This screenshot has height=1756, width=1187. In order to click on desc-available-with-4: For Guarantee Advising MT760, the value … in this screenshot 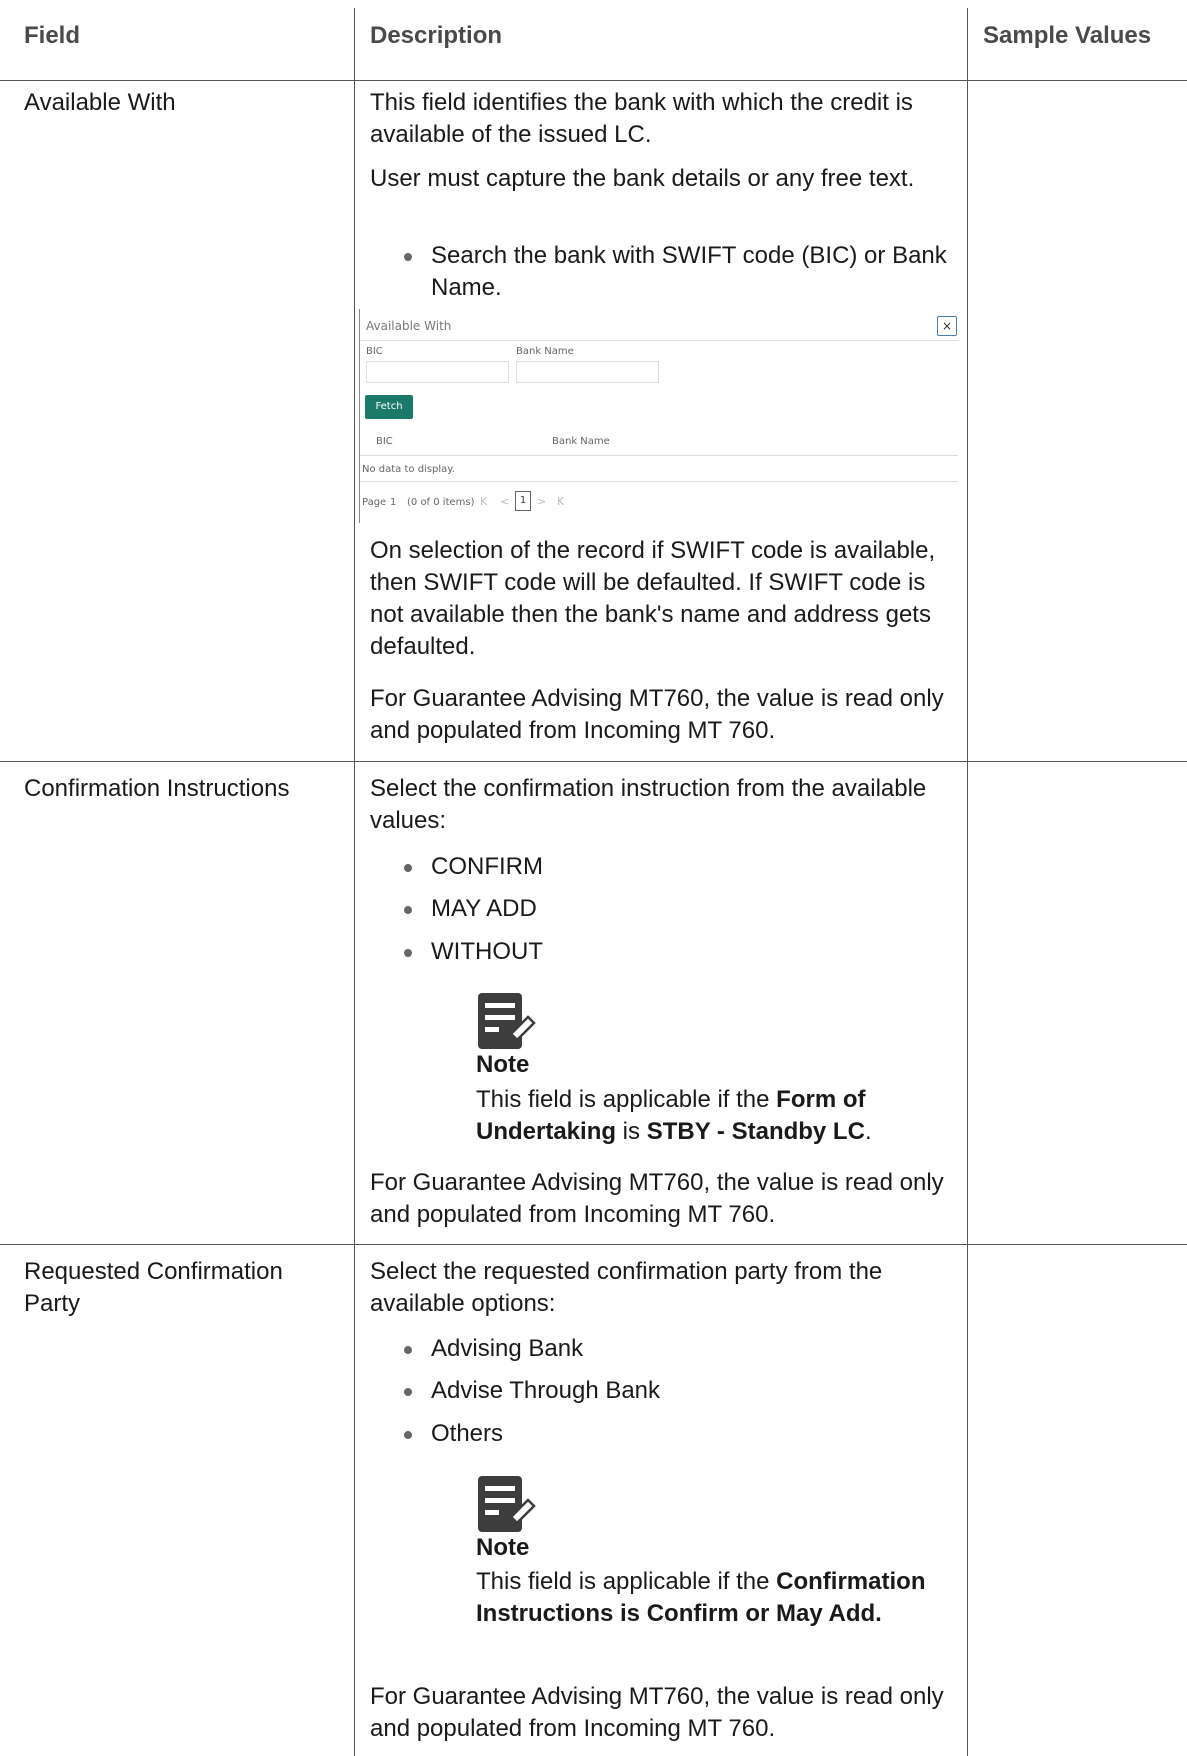, I will do `click(657, 714)`.